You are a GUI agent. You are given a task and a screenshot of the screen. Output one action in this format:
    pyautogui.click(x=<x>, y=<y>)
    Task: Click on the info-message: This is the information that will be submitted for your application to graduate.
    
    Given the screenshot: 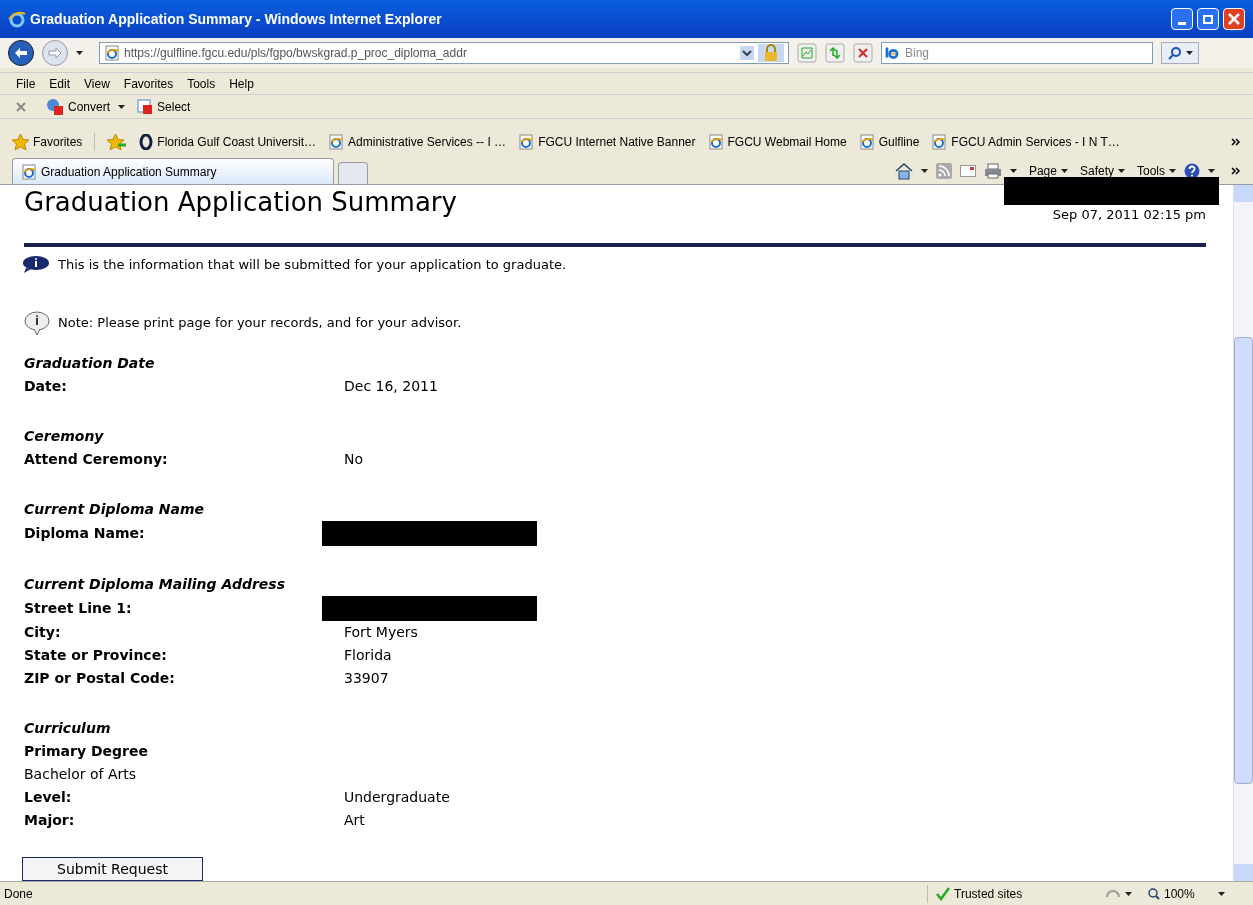 What is the action you would take?
    pyautogui.click(x=312, y=264)
    